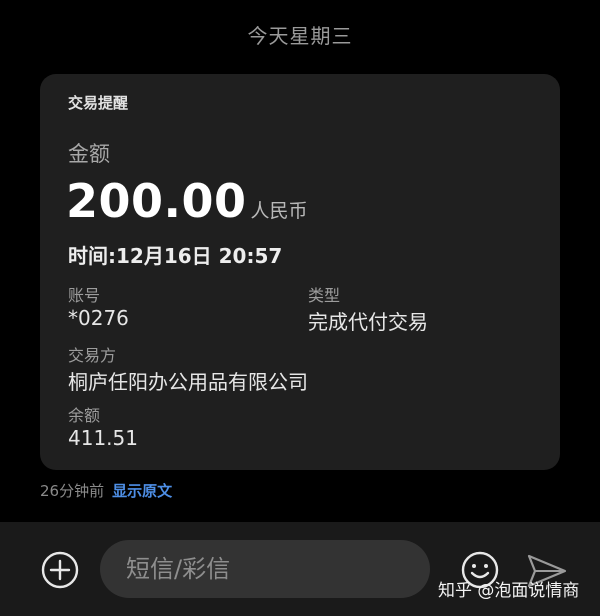 This screenshot has height=616, width=600. What do you see at coordinates (72, 491) in the screenshot?
I see `time-ago: 26分钟前` at bounding box center [72, 491].